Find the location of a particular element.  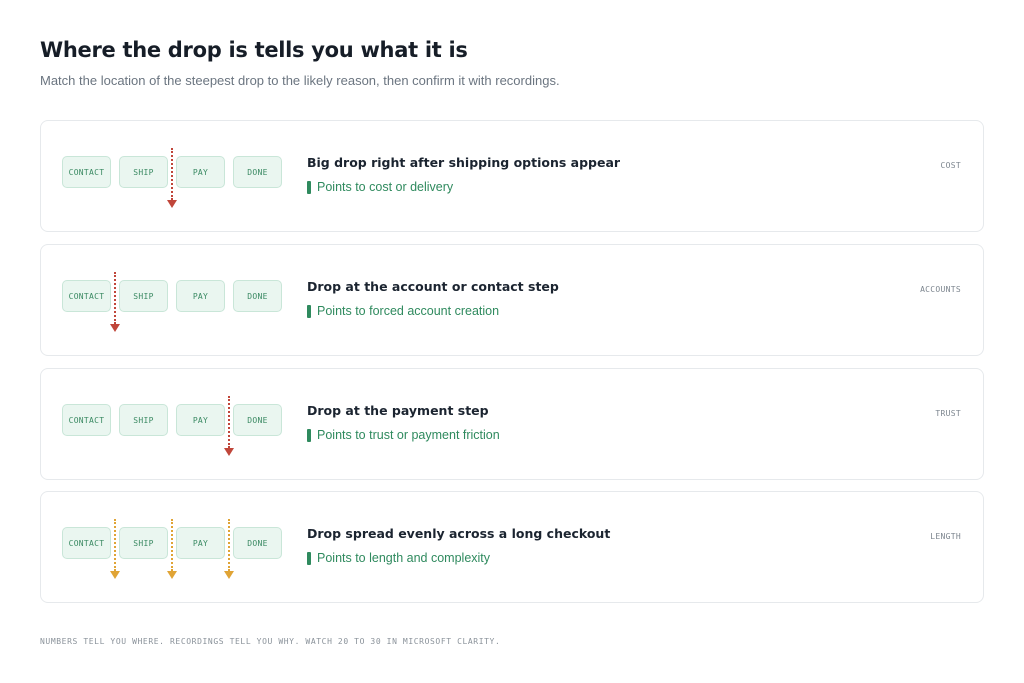

card-tag: TRUST is located at coordinates (948, 413).